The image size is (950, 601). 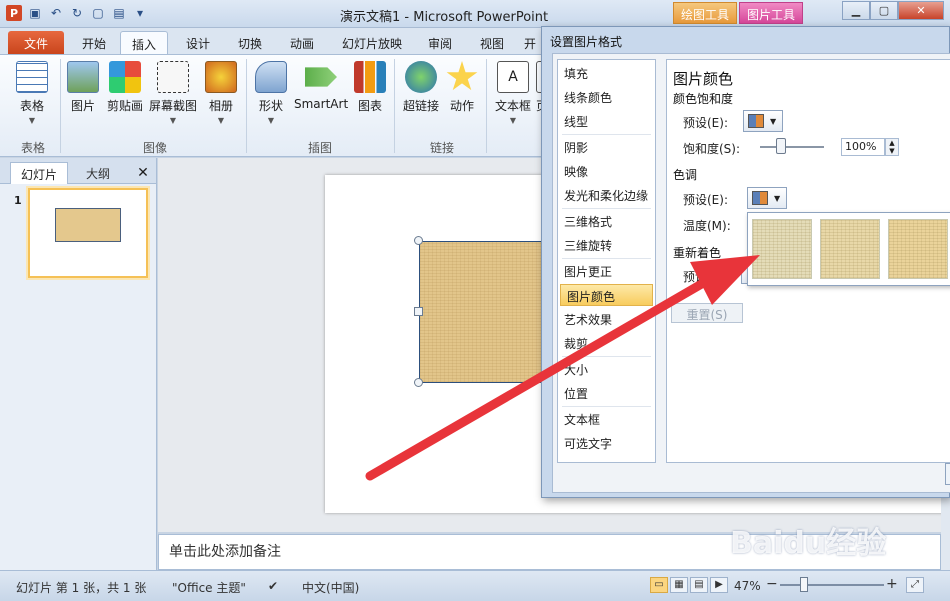 I want to click on nav-item-reflection: 映像, so click(x=606, y=171).